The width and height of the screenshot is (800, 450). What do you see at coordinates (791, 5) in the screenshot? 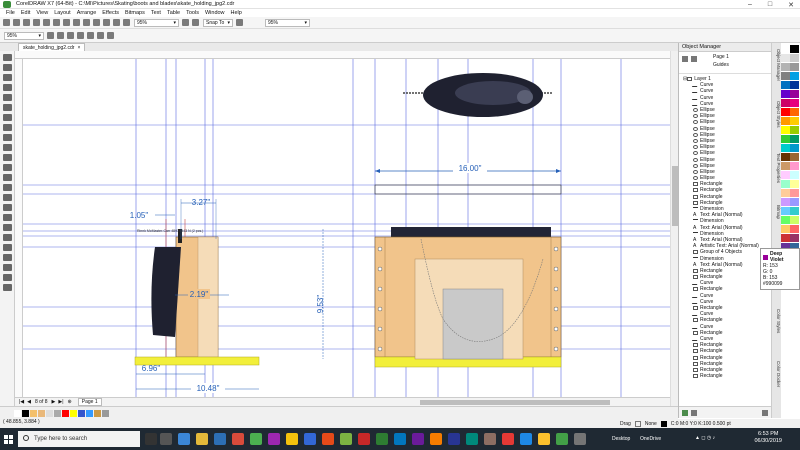
I see `close-button: ✕` at bounding box center [791, 5].